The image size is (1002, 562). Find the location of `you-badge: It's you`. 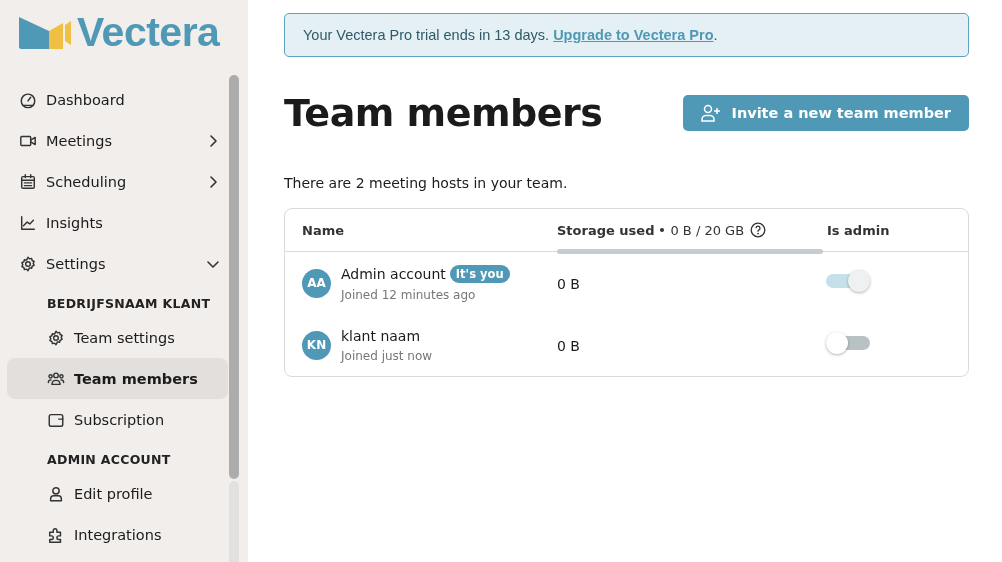

you-badge: It's you is located at coordinates (479, 273).